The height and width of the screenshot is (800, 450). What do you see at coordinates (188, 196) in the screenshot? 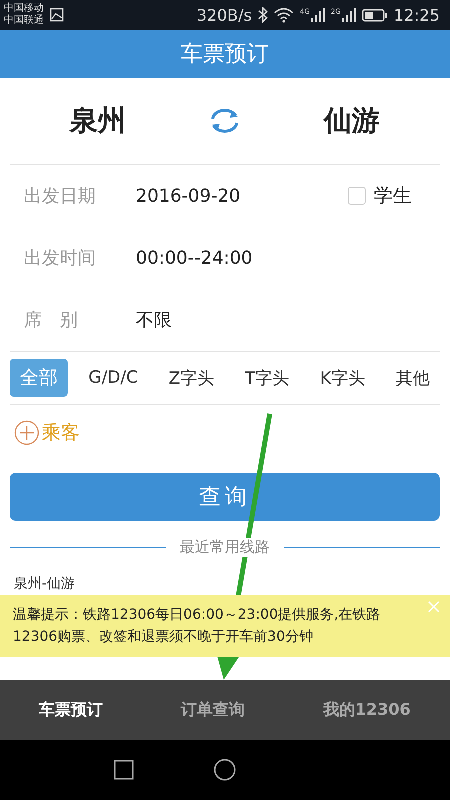
I see `field-value: 2016-09-20` at bounding box center [188, 196].